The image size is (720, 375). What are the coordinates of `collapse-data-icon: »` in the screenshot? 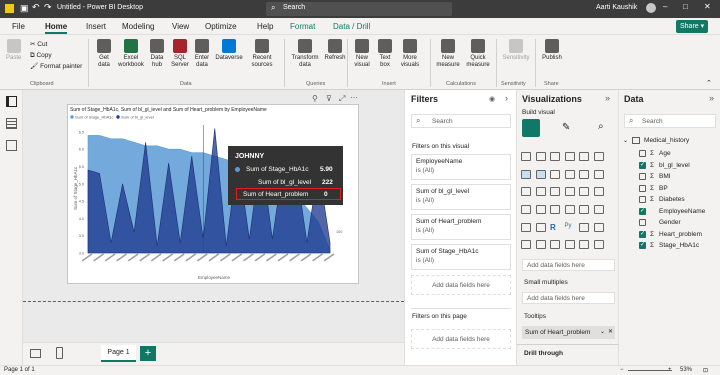 It's located at (711, 98).